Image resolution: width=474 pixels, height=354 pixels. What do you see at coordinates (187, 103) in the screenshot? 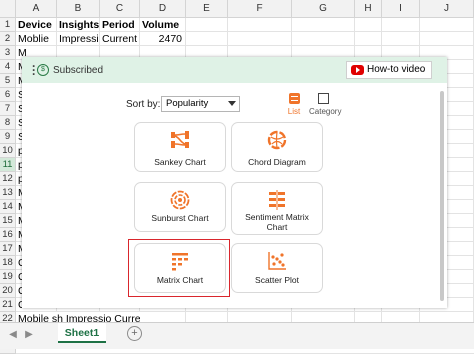
I see `sort-select-value: Popularity` at bounding box center [187, 103].